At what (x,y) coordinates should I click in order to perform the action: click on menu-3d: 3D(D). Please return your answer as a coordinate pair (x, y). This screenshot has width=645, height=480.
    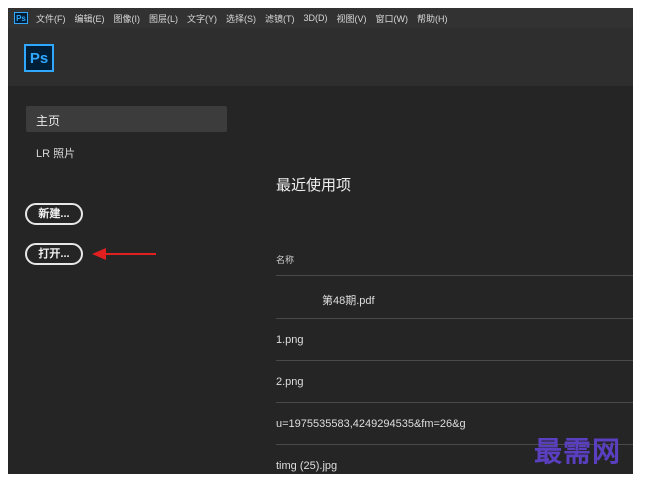
    Looking at the image, I should click on (316, 18).